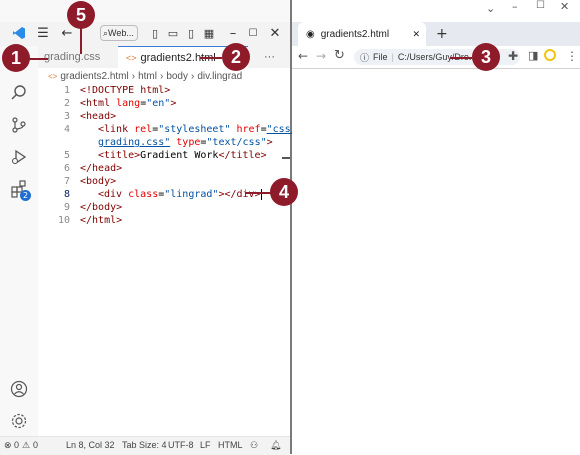  Describe the element at coordinates (321, 56) in the screenshot. I see `forward-icon: →` at that location.